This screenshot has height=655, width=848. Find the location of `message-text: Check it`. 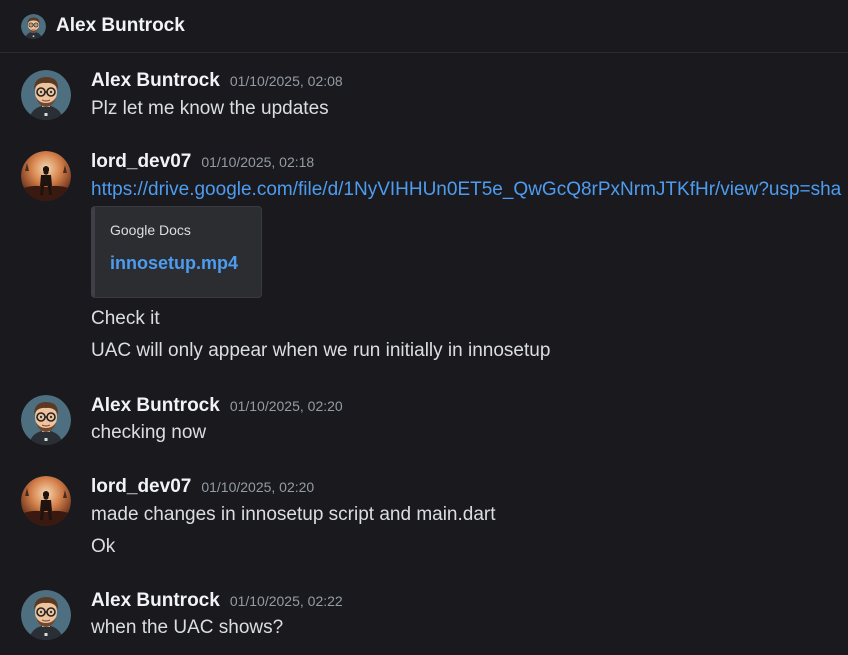

message-text: Check it is located at coordinates (125, 318).